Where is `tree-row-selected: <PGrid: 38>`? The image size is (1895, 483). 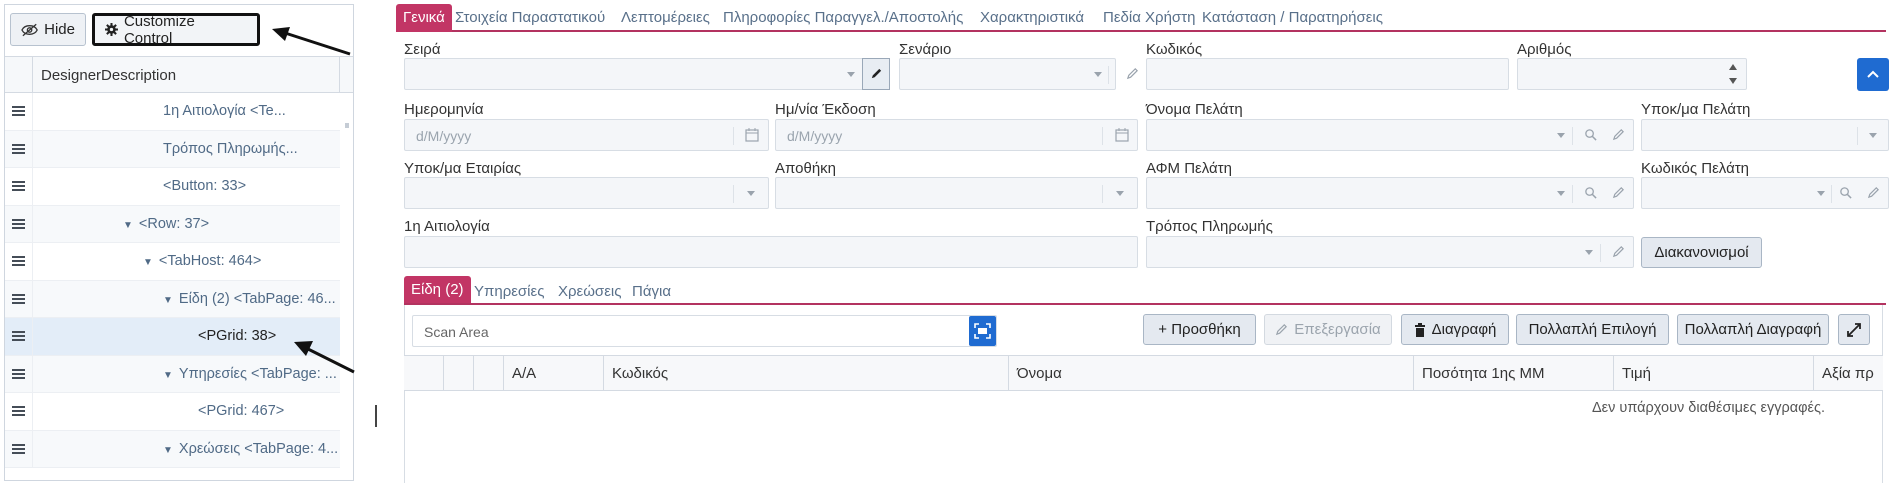 tree-row-selected: <PGrid: 38> is located at coordinates (172, 337).